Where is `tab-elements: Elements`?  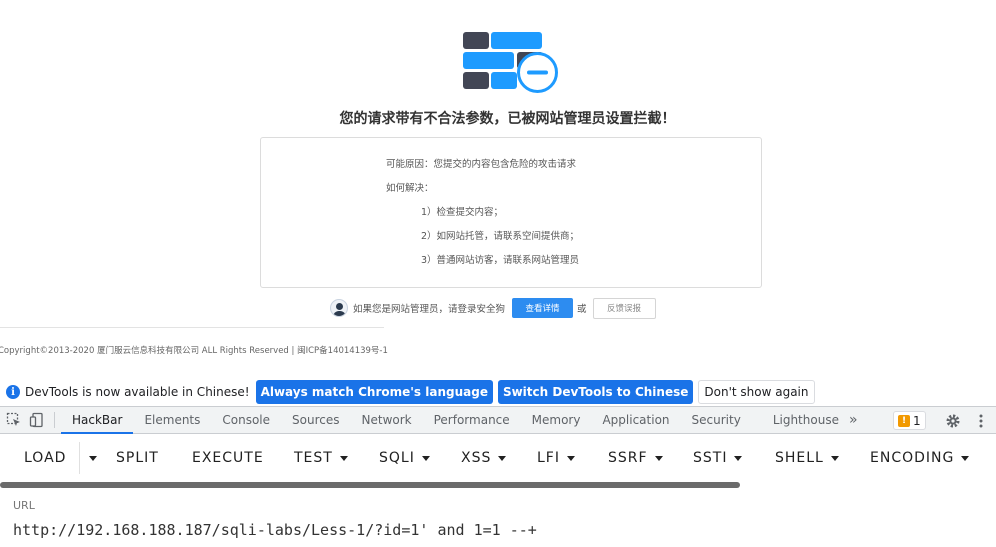
tab-elements: Elements is located at coordinates (172, 420).